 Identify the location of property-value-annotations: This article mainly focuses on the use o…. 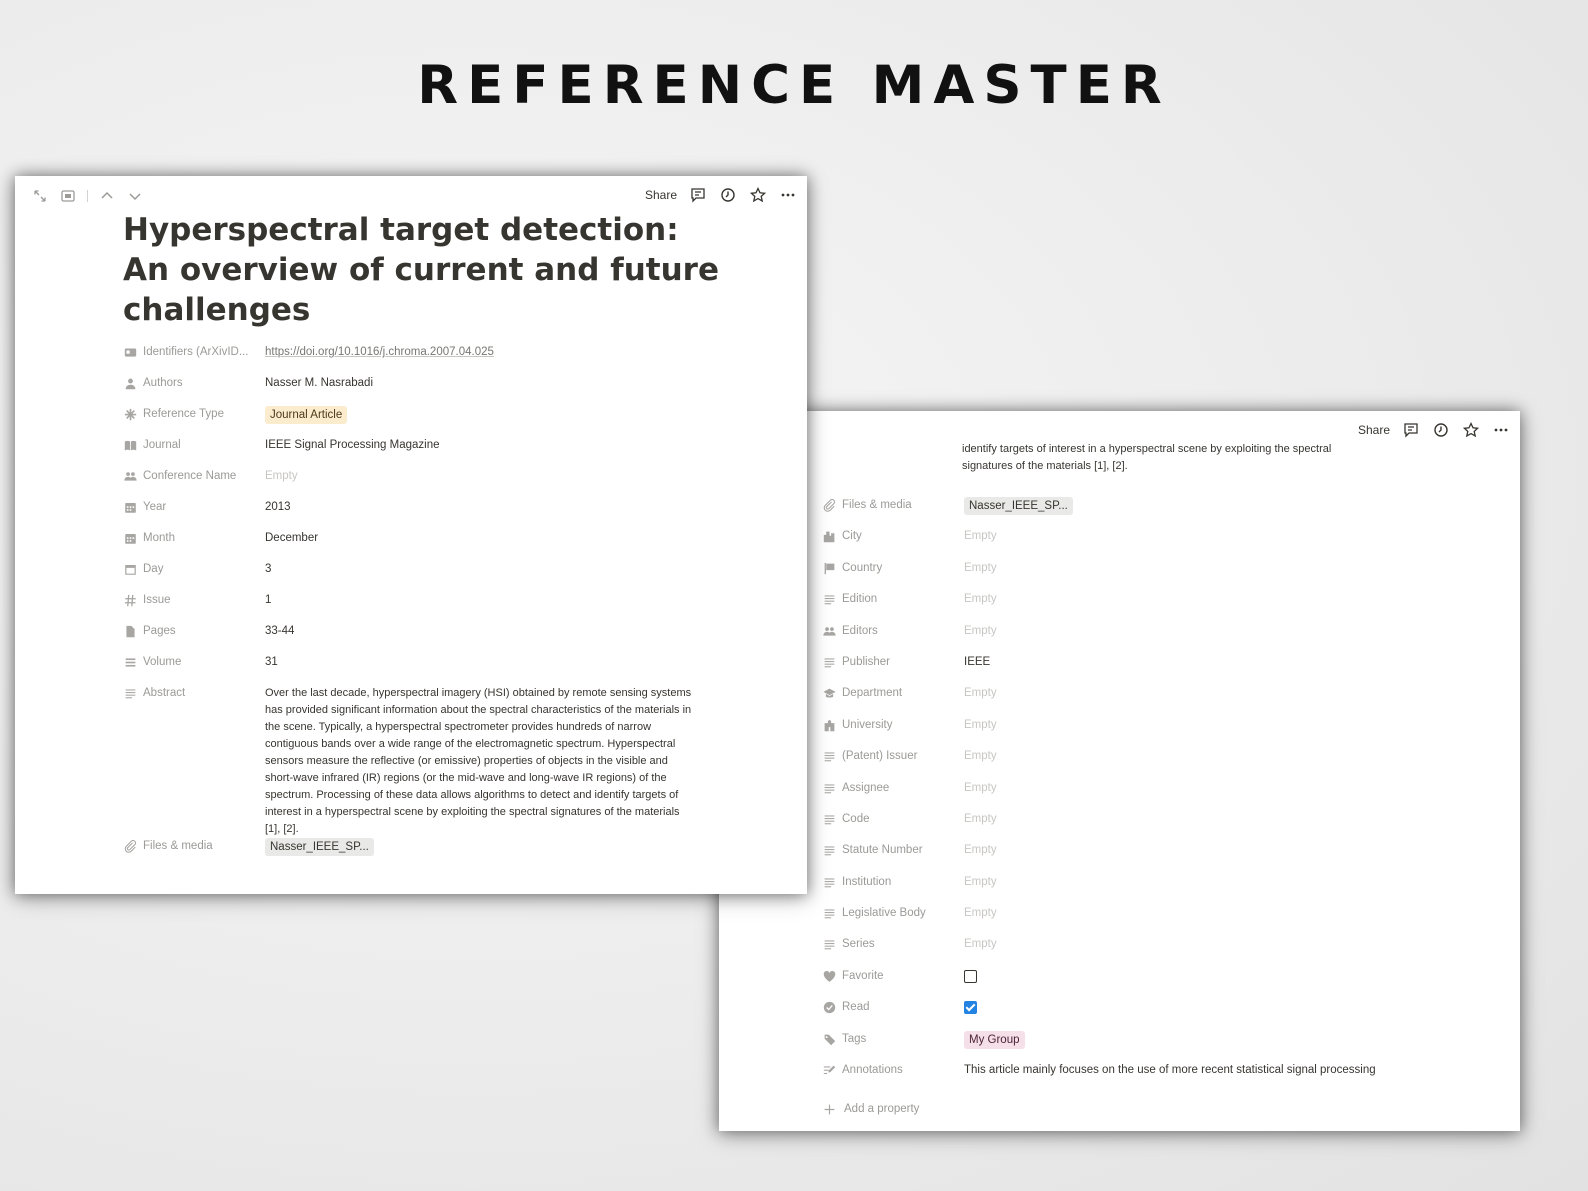
(1170, 1070).